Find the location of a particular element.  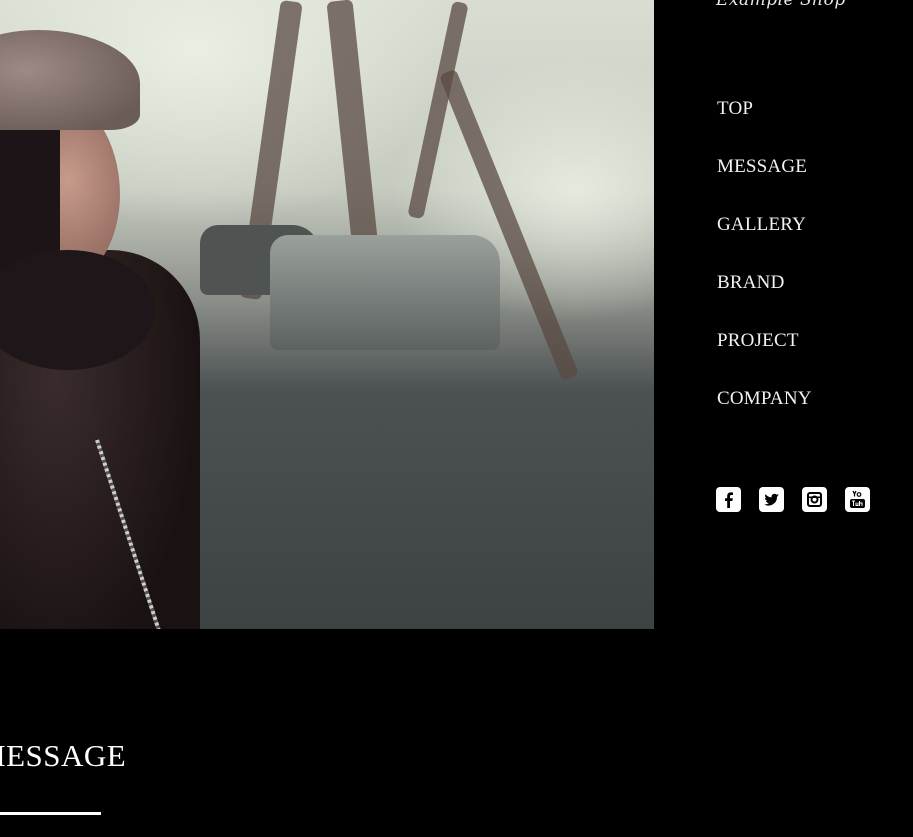

nav-item-project: PROJECT is located at coordinates (764, 341).